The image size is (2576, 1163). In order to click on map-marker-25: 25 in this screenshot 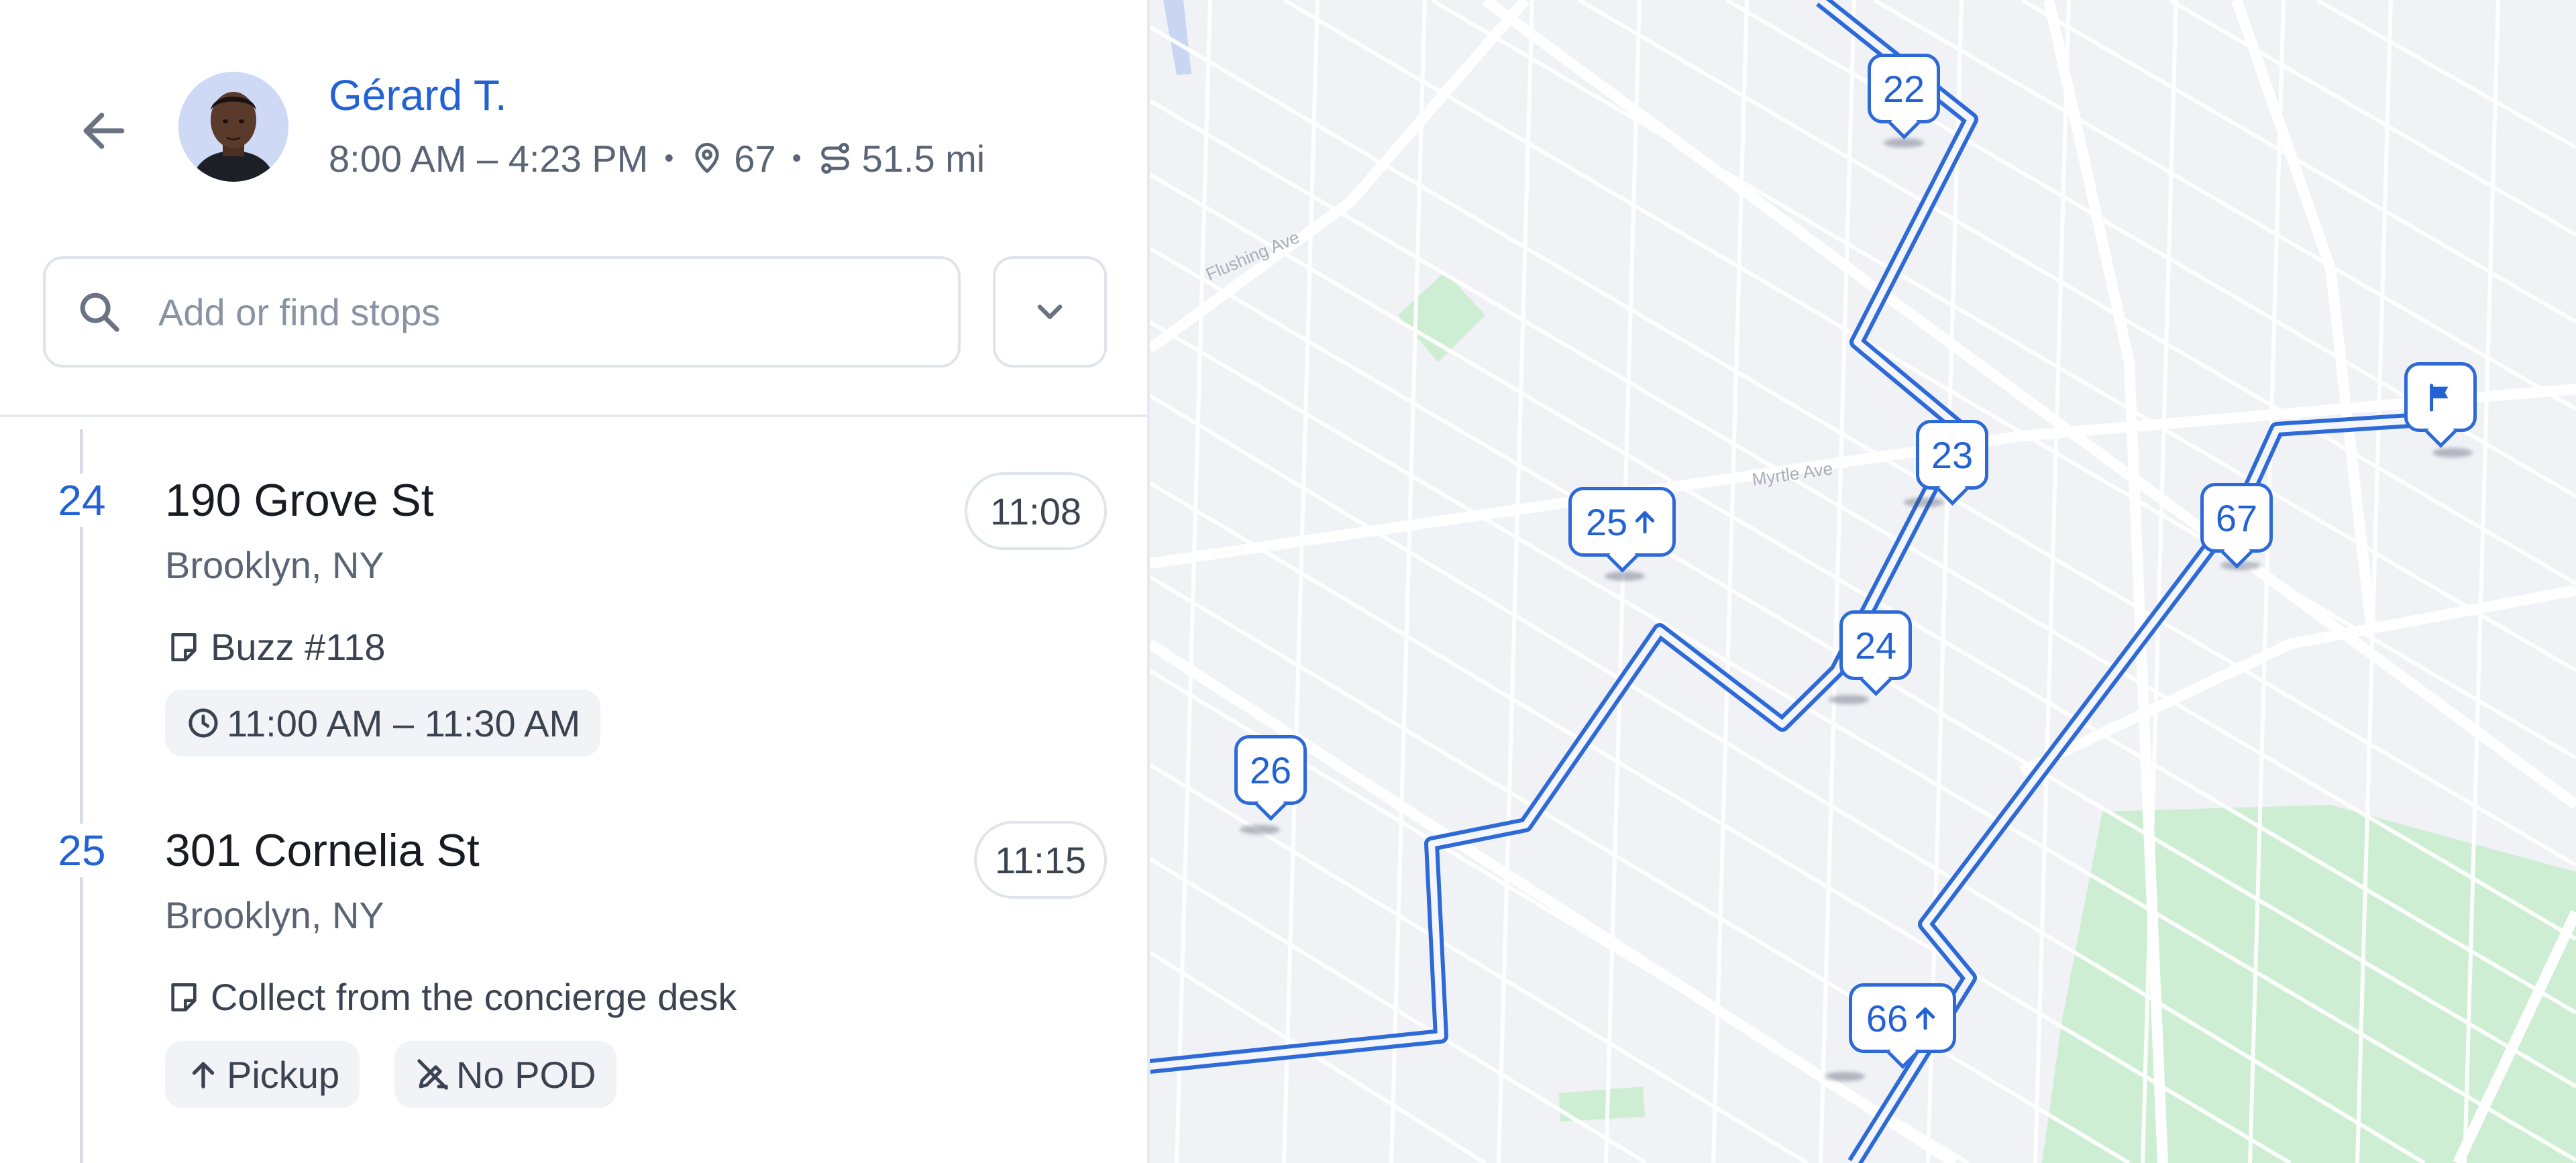, I will do `click(1622, 522)`.